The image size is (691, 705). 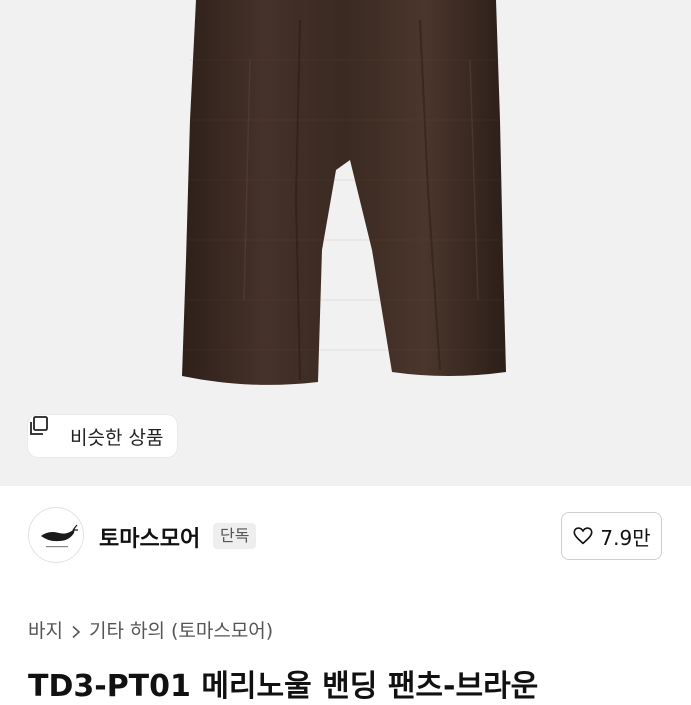 I want to click on breadcrumb-item-other-bottoms: 기타 하의 (토마스모어), so click(x=181, y=629).